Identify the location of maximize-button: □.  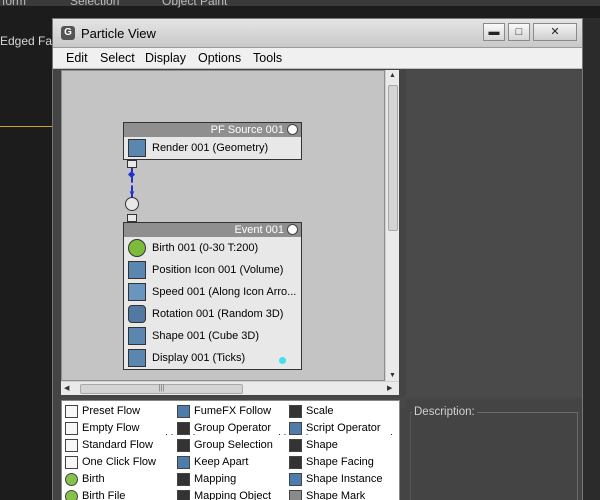
(519, 32).